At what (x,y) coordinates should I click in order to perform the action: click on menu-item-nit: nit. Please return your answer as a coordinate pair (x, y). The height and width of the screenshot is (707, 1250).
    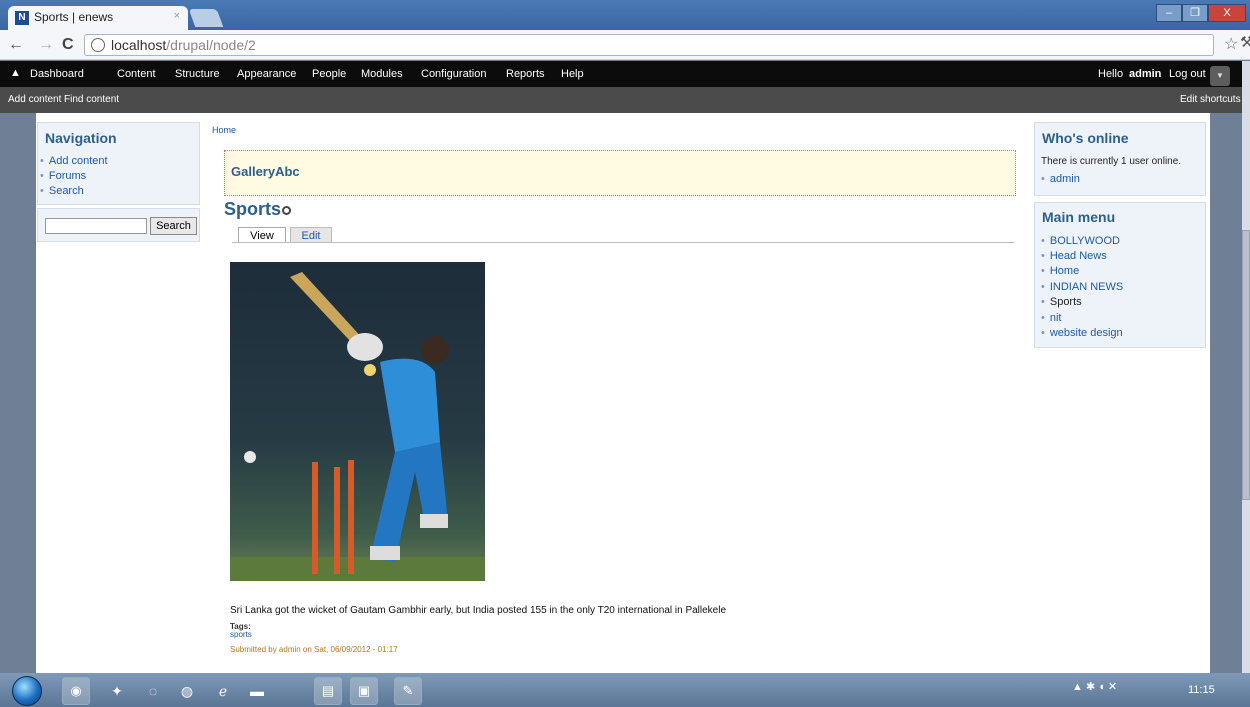
    Looking at the image, I should click on (1051, 318).